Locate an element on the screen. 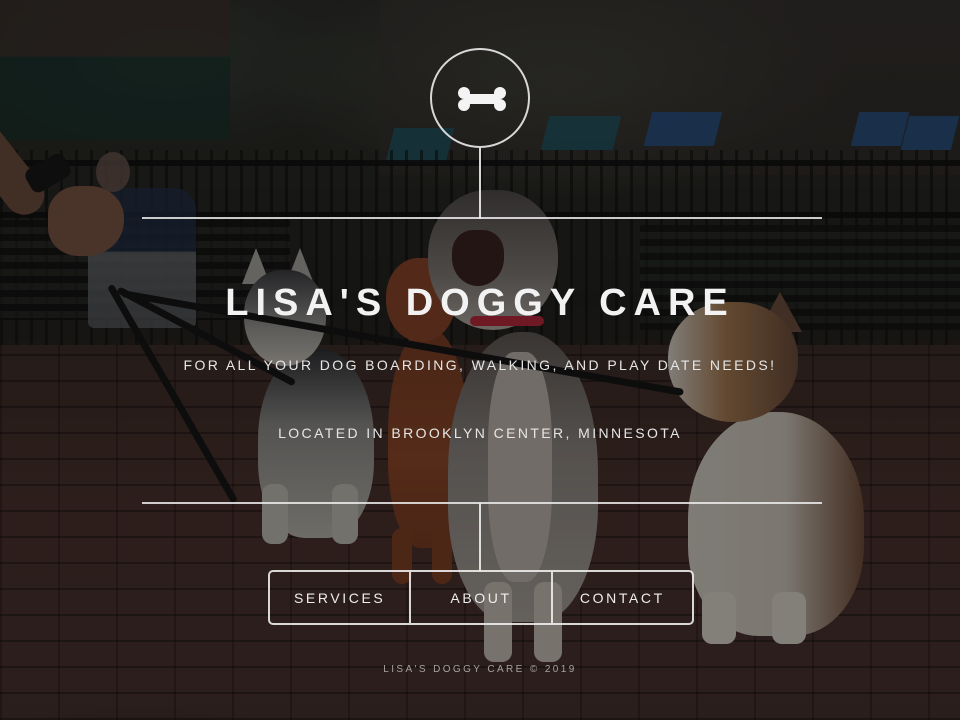 The image size is (960, 720). bone-icon is located at coordinates (482, 99).